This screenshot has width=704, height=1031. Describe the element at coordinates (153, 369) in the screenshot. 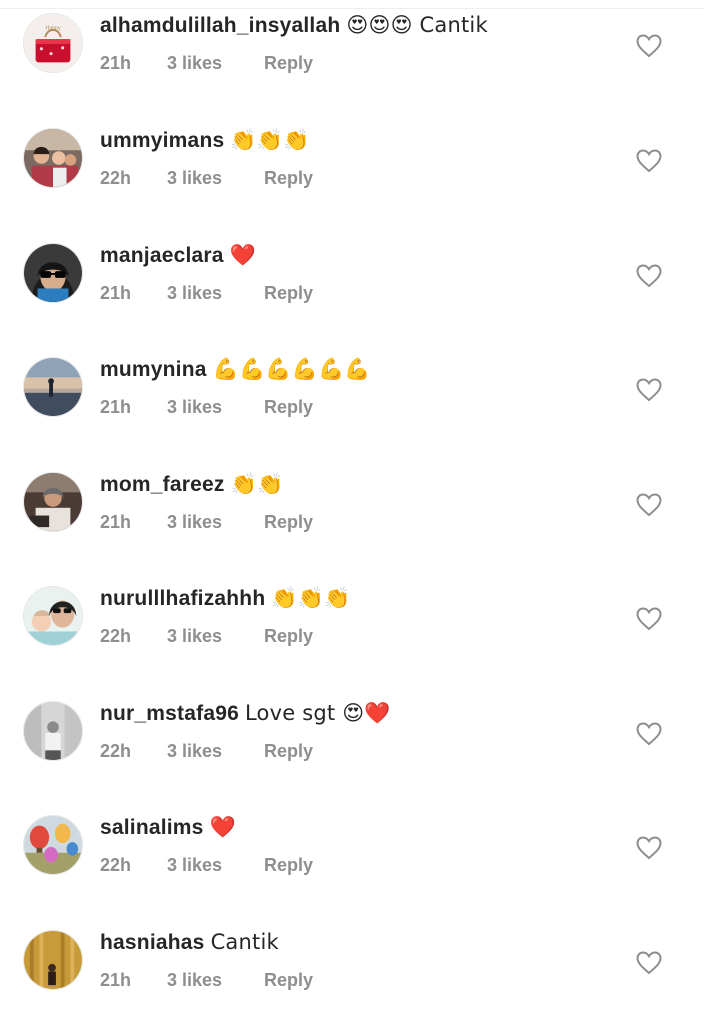

I see `comment-username: mumynina` at that location.